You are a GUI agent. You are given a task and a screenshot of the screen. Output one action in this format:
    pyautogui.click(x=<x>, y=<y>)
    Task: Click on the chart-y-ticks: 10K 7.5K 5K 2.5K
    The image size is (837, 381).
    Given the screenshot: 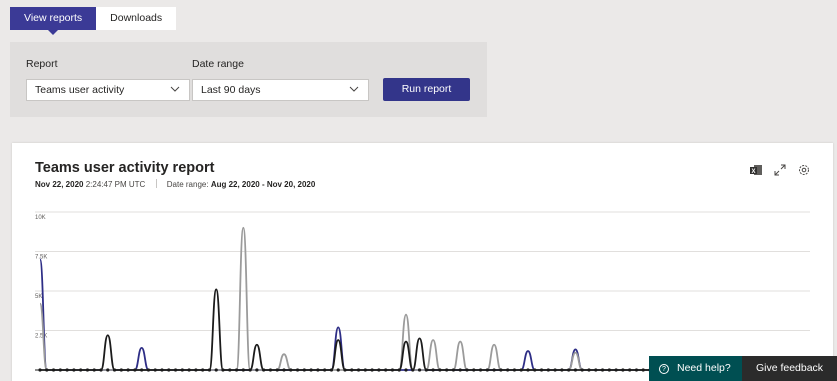 What is the action you would take?
    pyautogui.click(x=41, y=277)
    